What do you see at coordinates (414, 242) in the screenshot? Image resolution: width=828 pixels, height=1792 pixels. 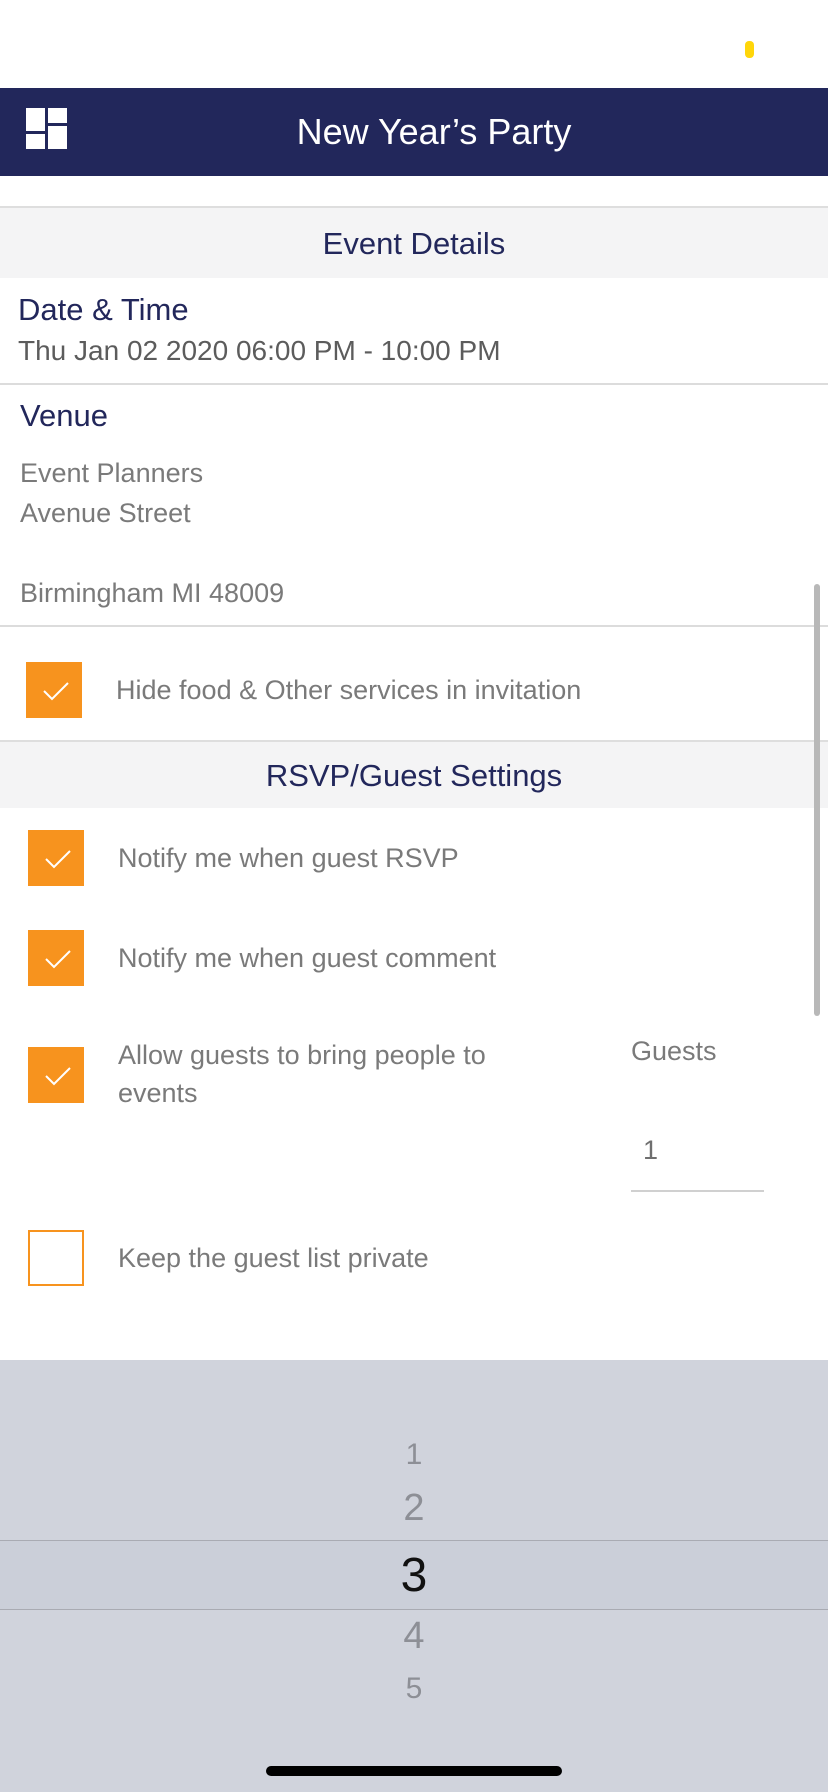 I see `section-header-event-details: Event Details` at bounding box center [414, 242].